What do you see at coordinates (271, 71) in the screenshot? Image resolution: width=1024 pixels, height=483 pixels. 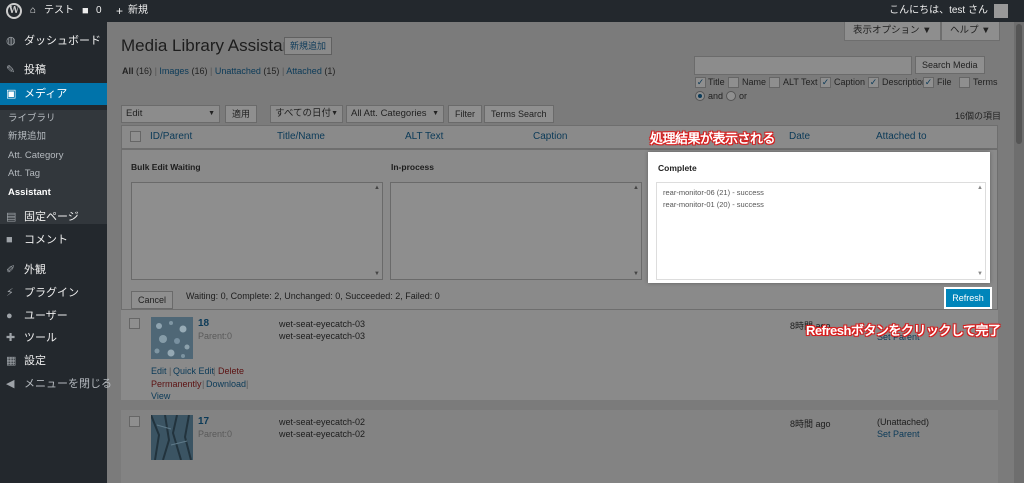 I see `count: (15)` at bounding box center [271, 71].